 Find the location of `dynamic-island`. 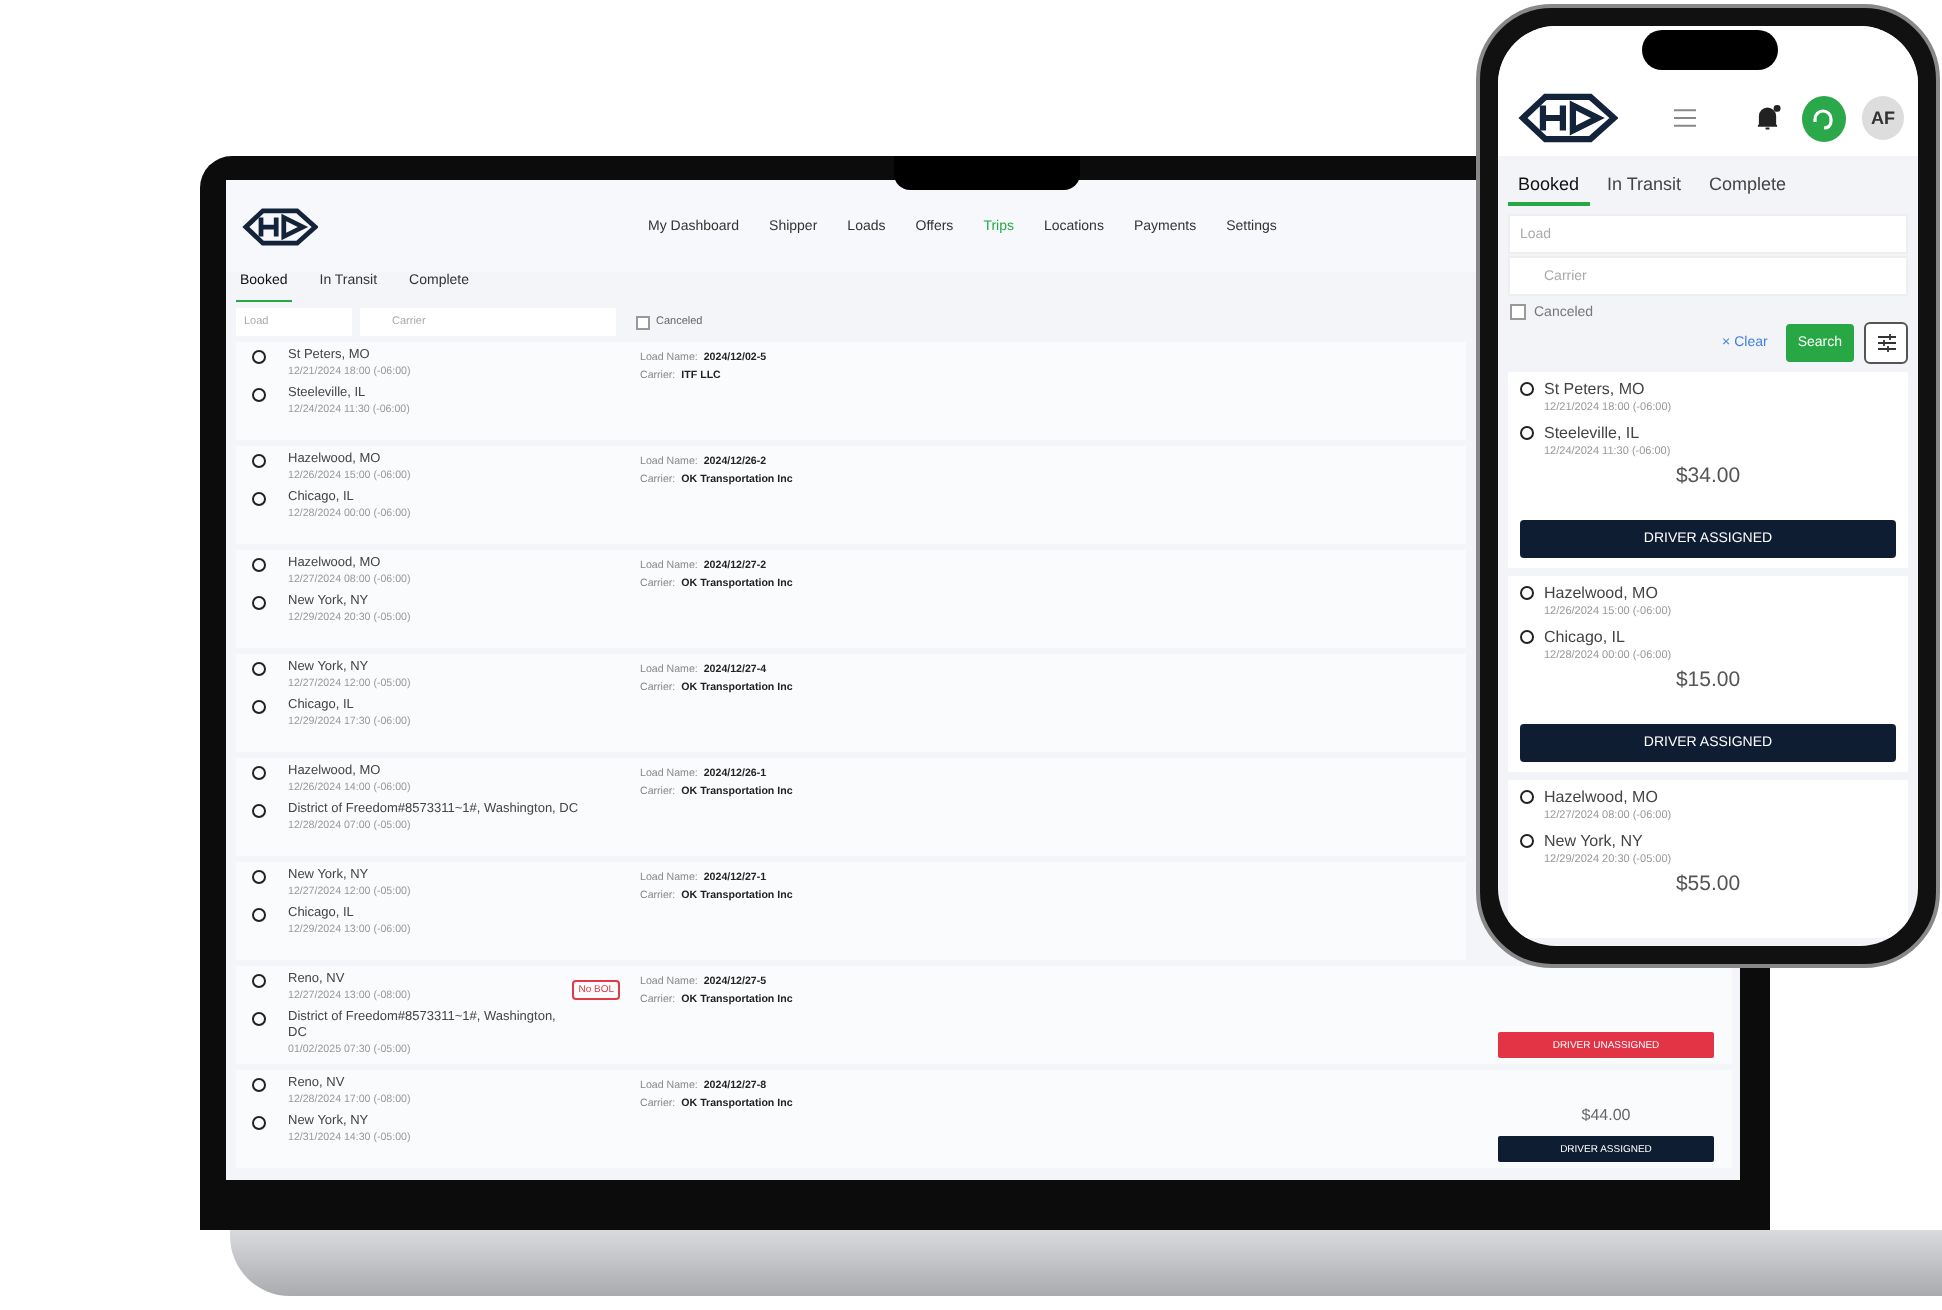

dynamic-island is located at coordinates (1710, 50).